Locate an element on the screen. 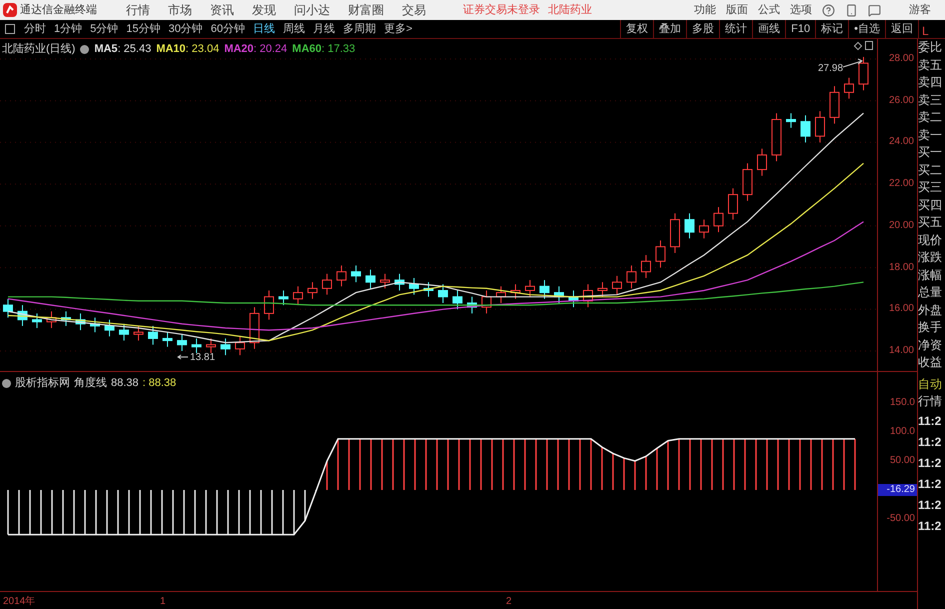 The width and height of the screenshot is (945, 609). current-value-tag: -16.29 is located at coordinates (897, 490).